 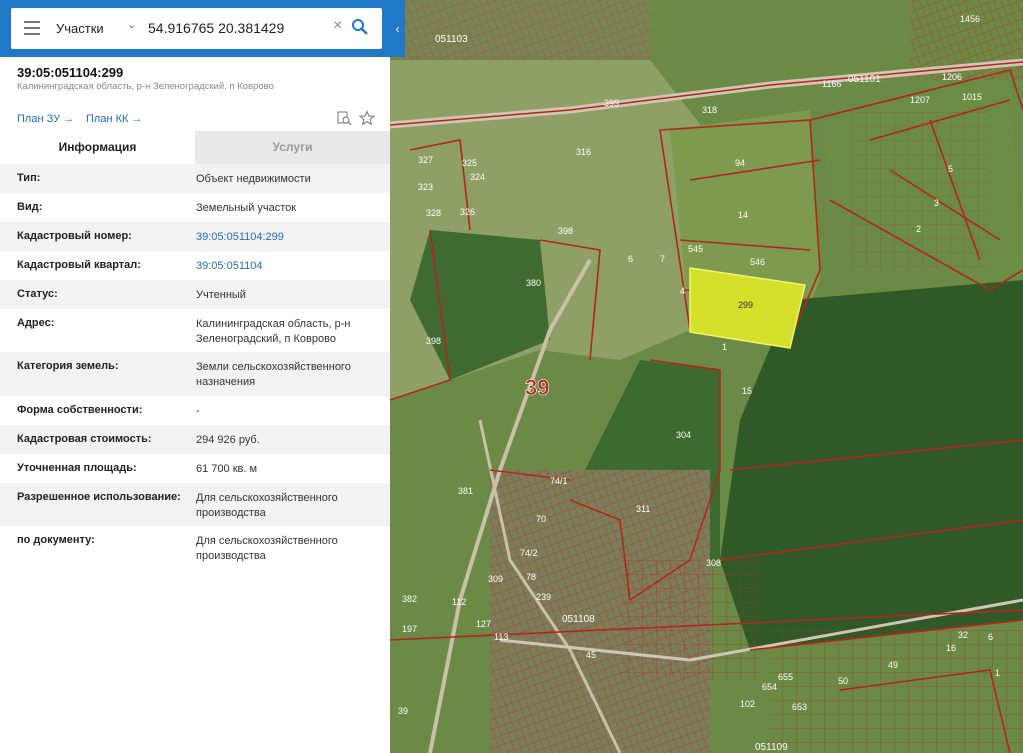 What do you see at coordinates (451, 39) in the screenshot?
I see `quarter-label: 051103` at bounding box center [451, 39].